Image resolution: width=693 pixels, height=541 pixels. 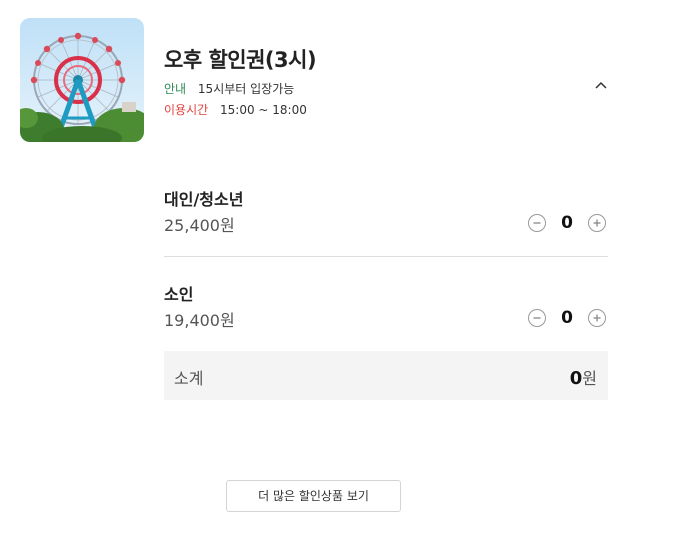 I want to click on ticket-option-adult: 대인/청소년 25,400원 0, so click(x=386, y=210).